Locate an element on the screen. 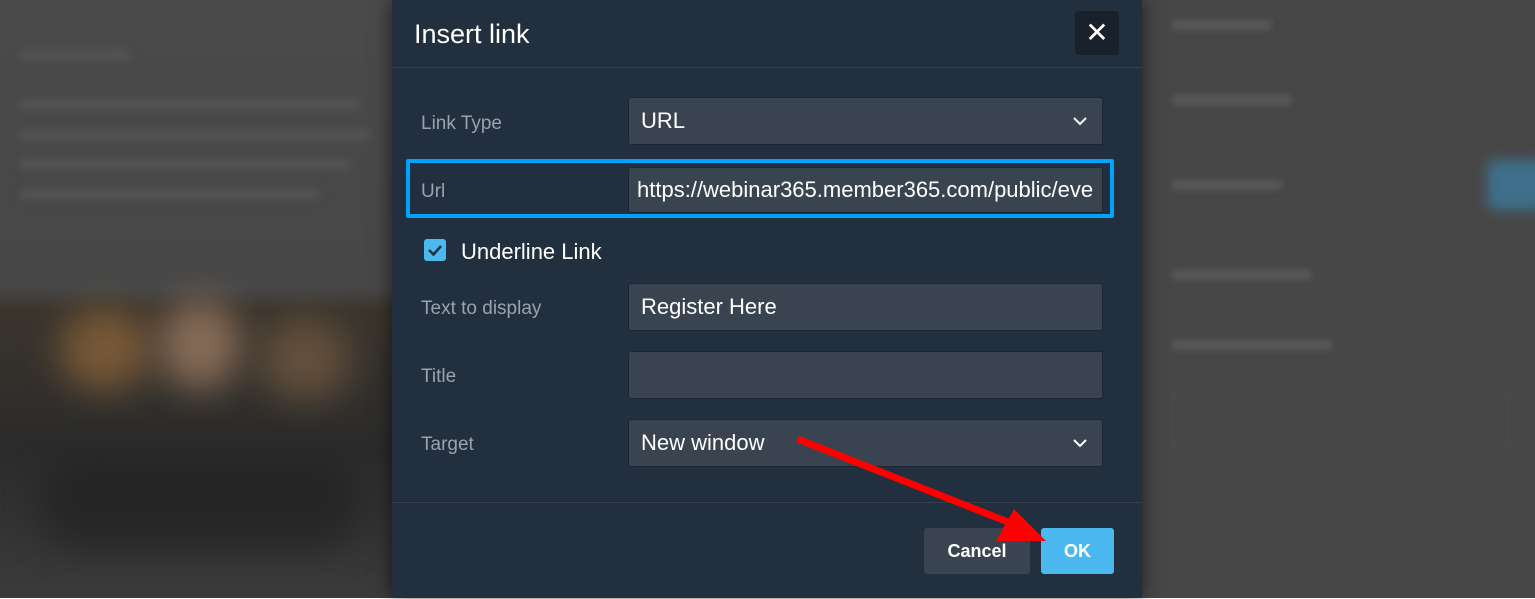  close-button: ✕ is located at coordinates (1097, 33).